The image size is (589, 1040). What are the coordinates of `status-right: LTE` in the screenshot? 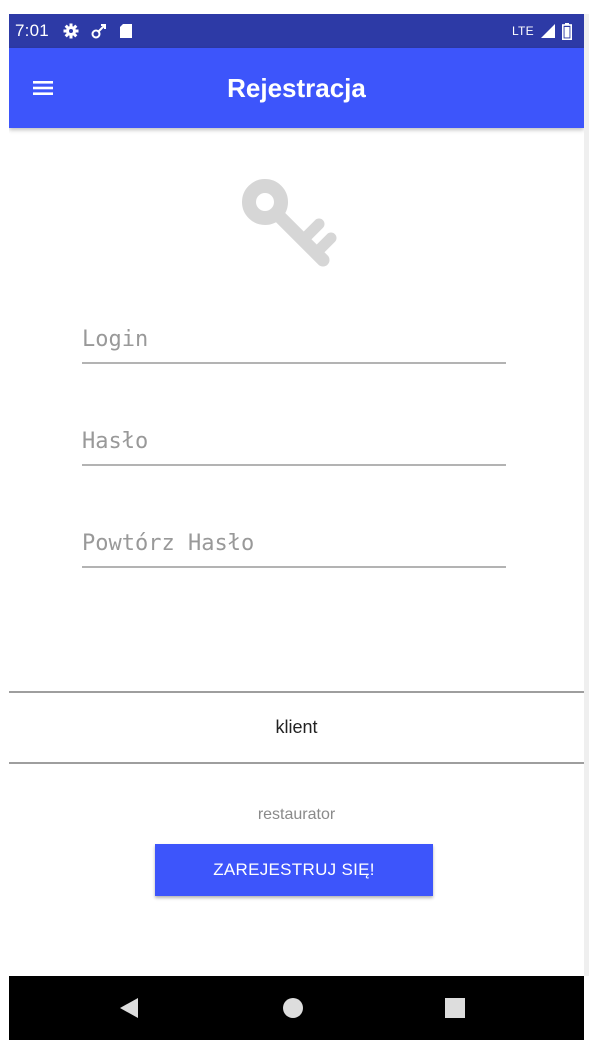 It's located at (542, 31).